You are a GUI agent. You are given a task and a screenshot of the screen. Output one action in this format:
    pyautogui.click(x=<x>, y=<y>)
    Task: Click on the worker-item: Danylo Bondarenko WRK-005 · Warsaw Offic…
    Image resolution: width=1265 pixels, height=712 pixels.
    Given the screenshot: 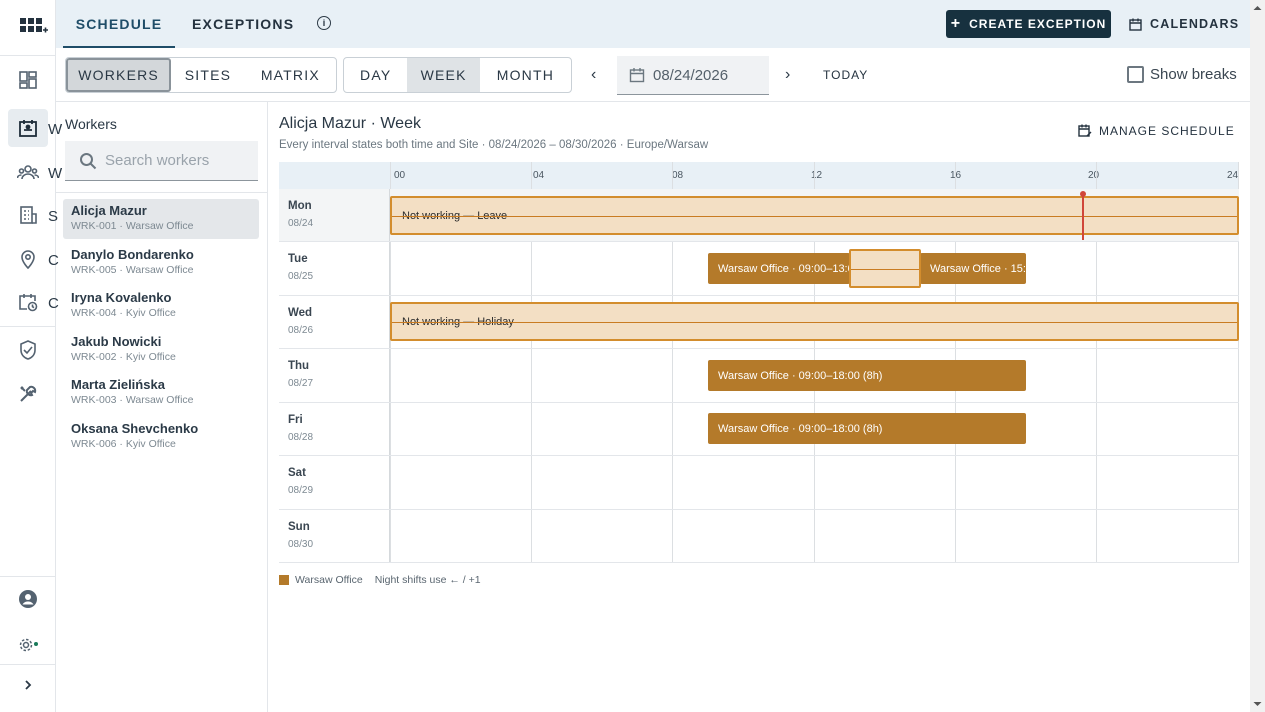 What is the action you would take?
    pyautogui.click(x=161, y=263)
    